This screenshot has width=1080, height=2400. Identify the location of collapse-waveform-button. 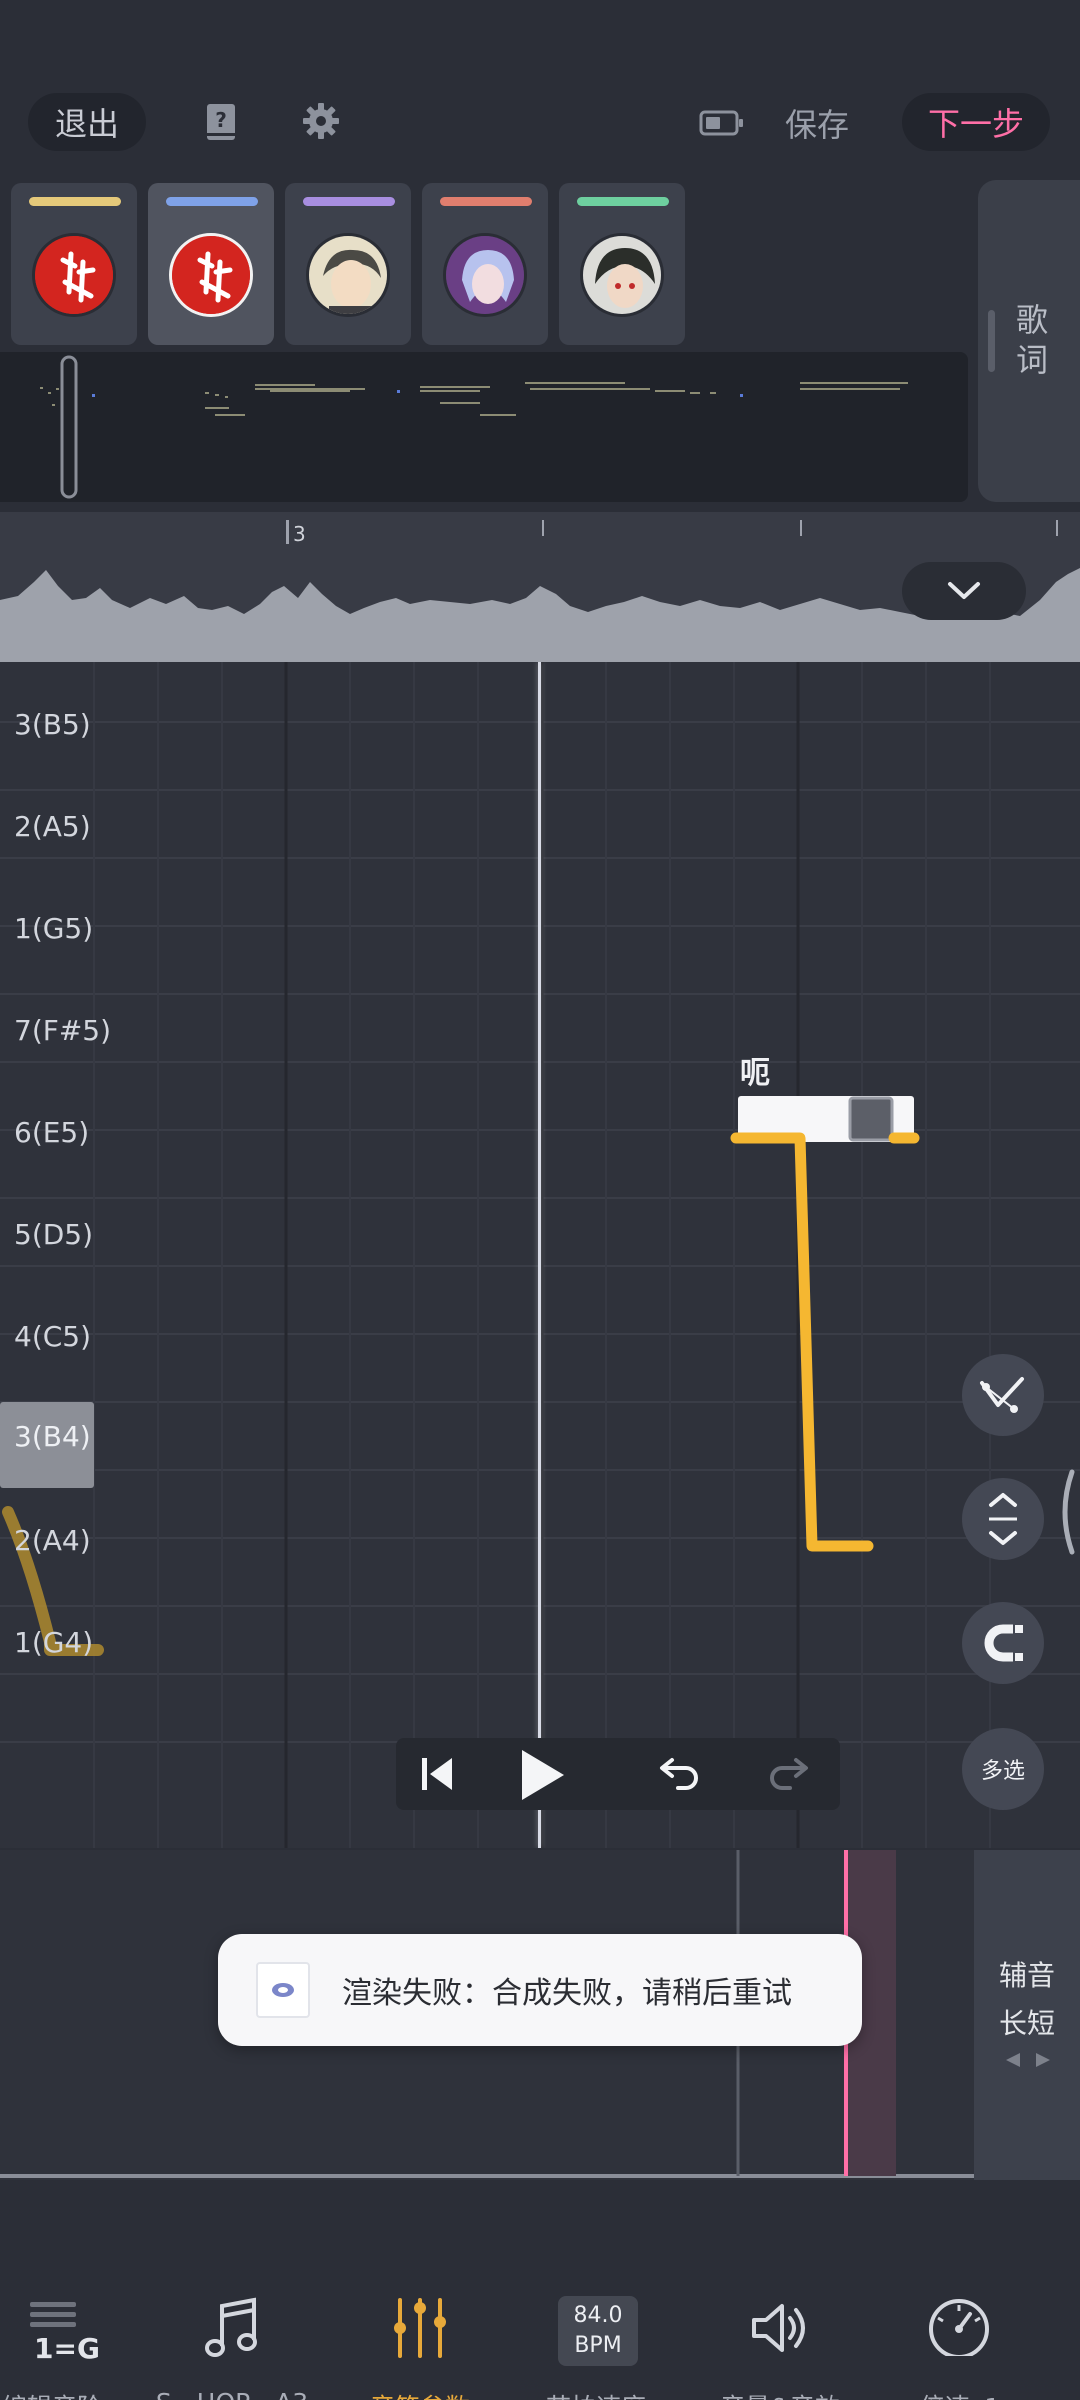
(964, 591).